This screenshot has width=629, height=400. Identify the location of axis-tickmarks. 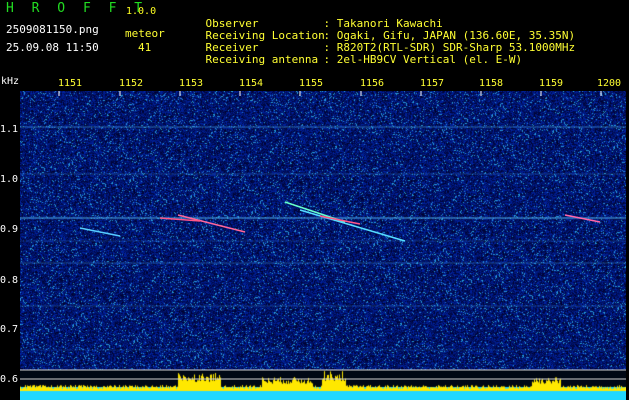
(330, 93).